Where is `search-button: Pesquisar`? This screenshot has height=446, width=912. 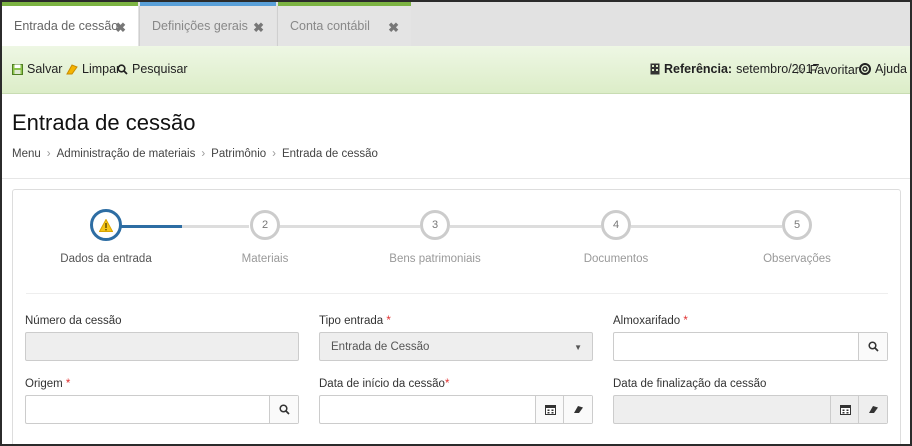
search-button: Pesquisar is located at coordinates (152, 69).